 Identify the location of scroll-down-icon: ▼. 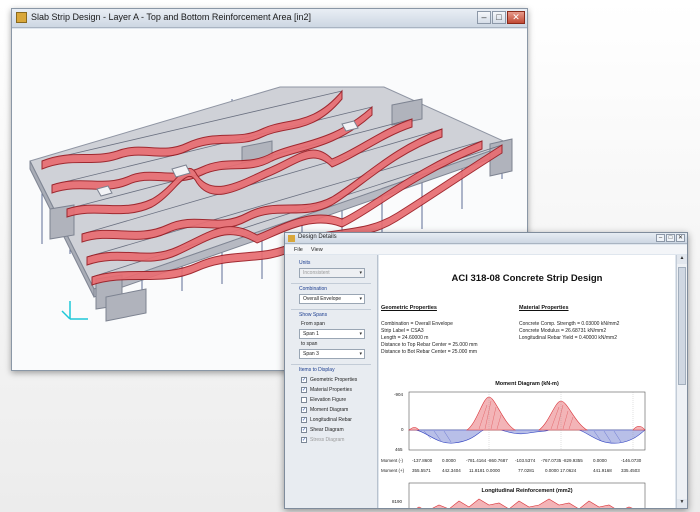
(682, 503).